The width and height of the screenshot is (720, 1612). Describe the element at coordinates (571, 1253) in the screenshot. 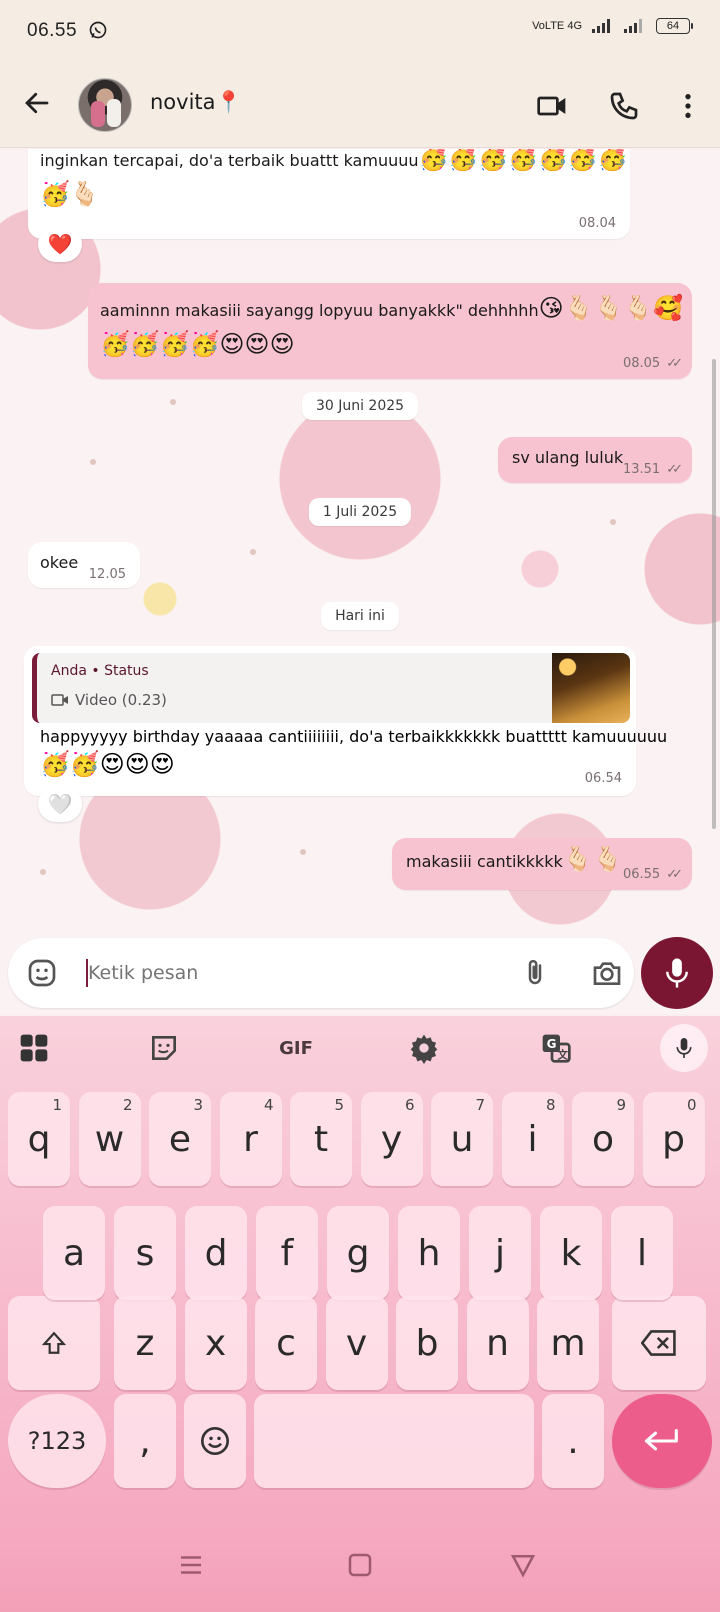

I see `key-k: k` at that location.